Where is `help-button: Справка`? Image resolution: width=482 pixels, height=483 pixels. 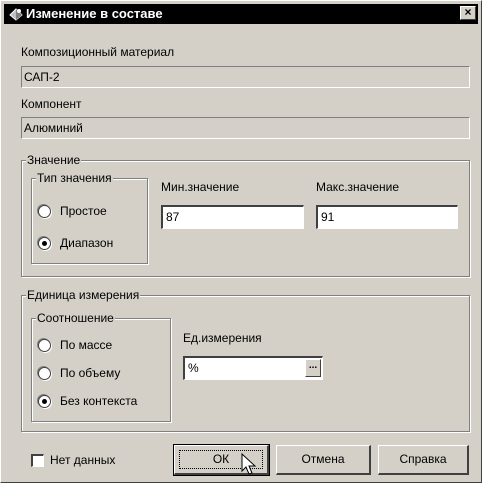
help-button: Справка is located at coordinates (423, 460).